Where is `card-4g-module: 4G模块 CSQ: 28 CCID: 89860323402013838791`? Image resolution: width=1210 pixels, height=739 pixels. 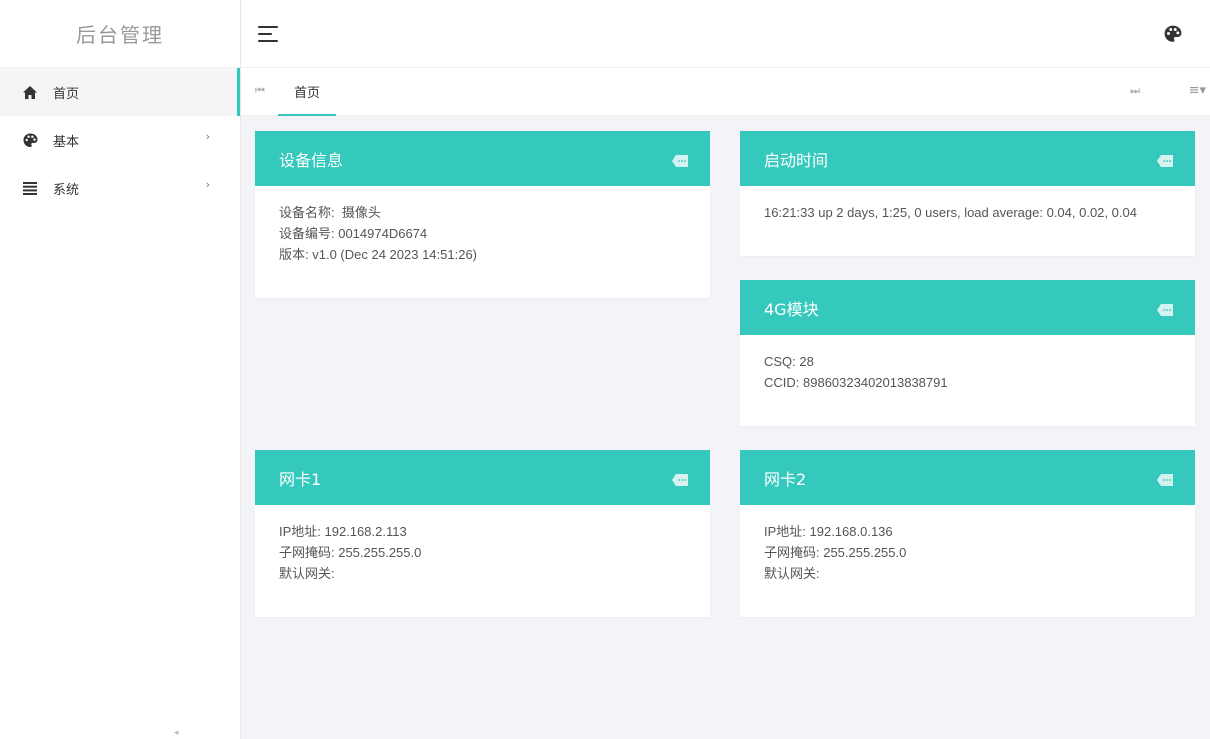 card-4g-module: 4G模块 CSQ: 28 CCID: 89860323402013838791 is located at coordinates (967, 353).